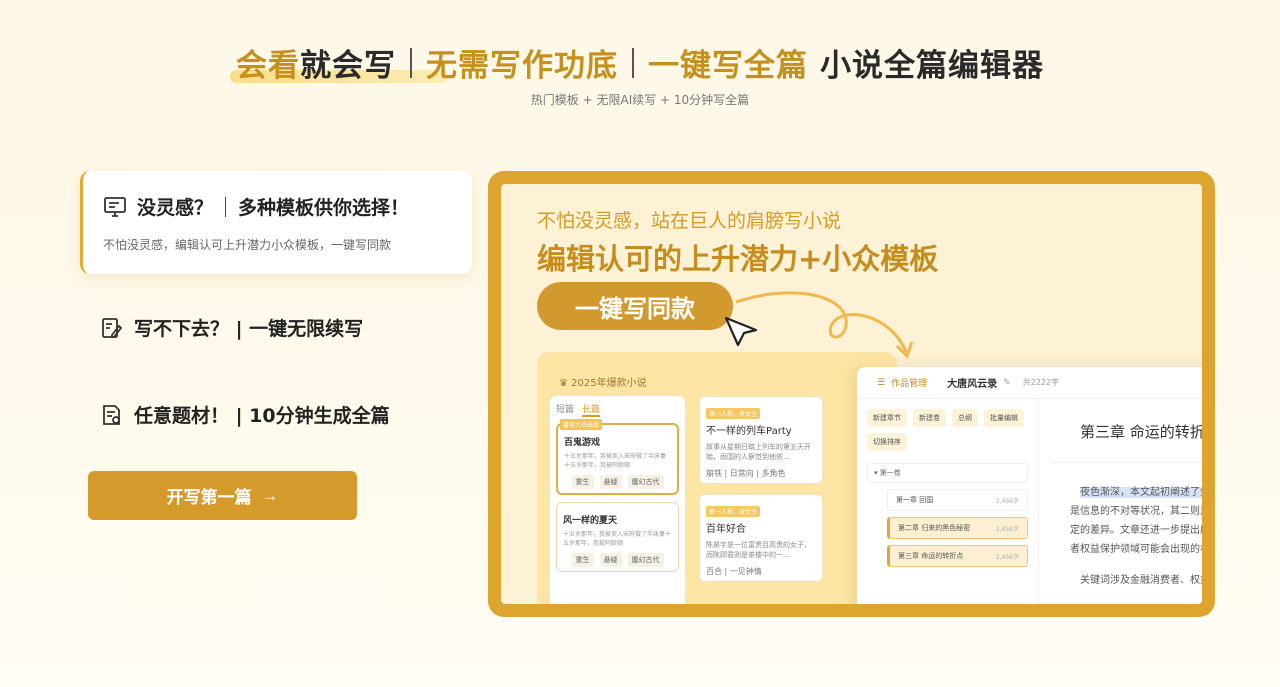 Image resolution: width=1280 pixels, height=687 pixels. I want to click on book-title: 不一样的列车Party, so click(749, 431).